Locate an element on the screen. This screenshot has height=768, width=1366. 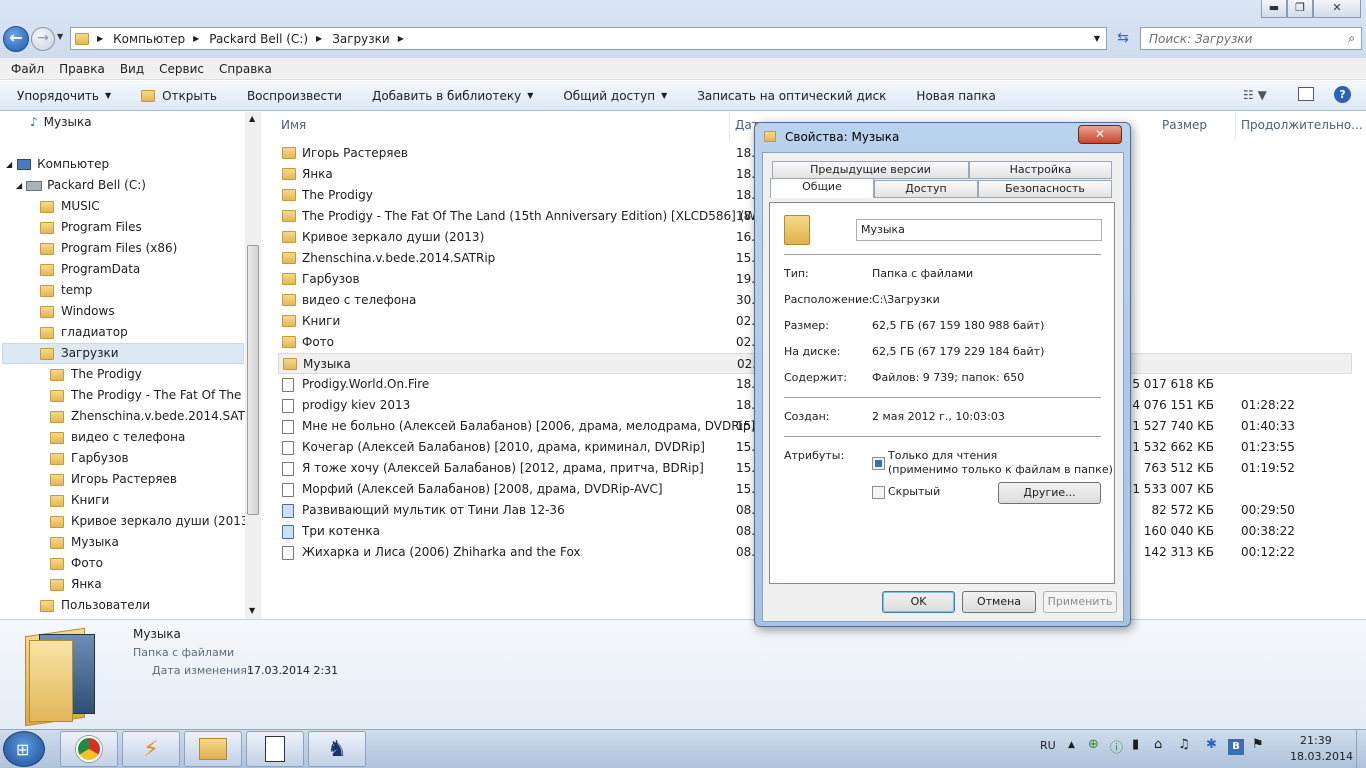
flag-icon: ⚑ is located at coordinates (1258, 744).